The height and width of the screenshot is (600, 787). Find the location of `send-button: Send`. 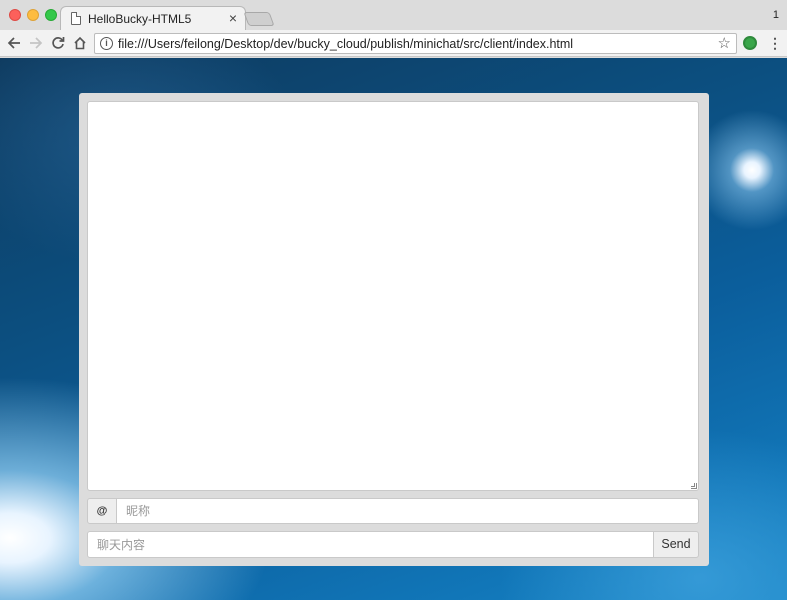

send-button: Send is located at coordinates (676, 544).